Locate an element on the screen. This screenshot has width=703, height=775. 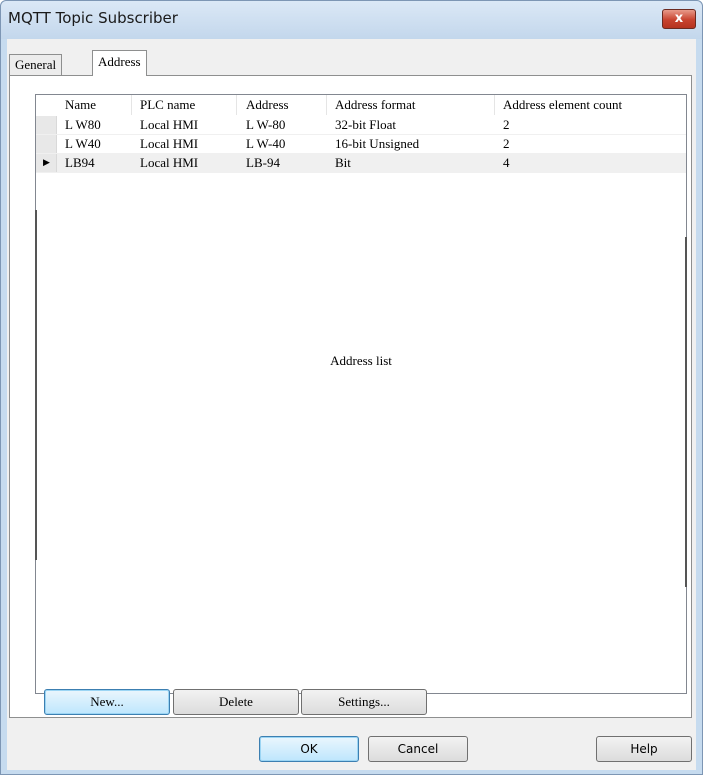
column-header-plc-name: PLC name is located at coordinates (167, 105).